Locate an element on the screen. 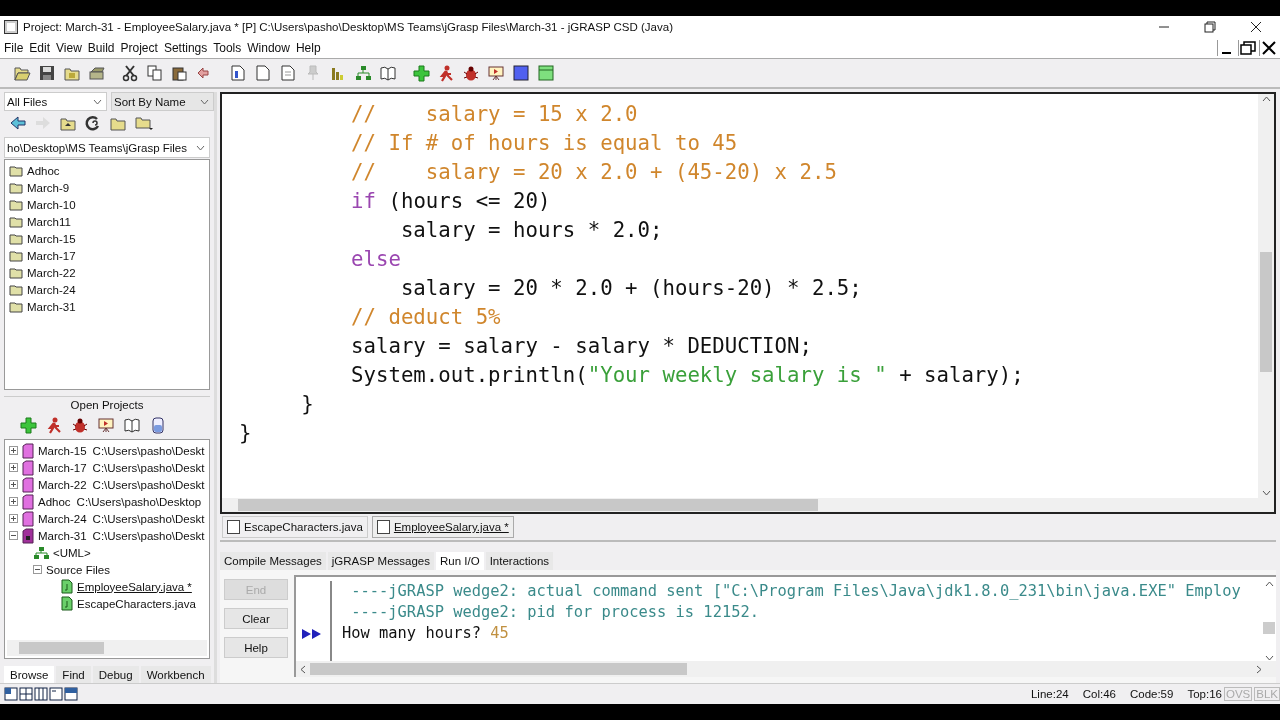  printer-icon is located at coordinates (97, 73).